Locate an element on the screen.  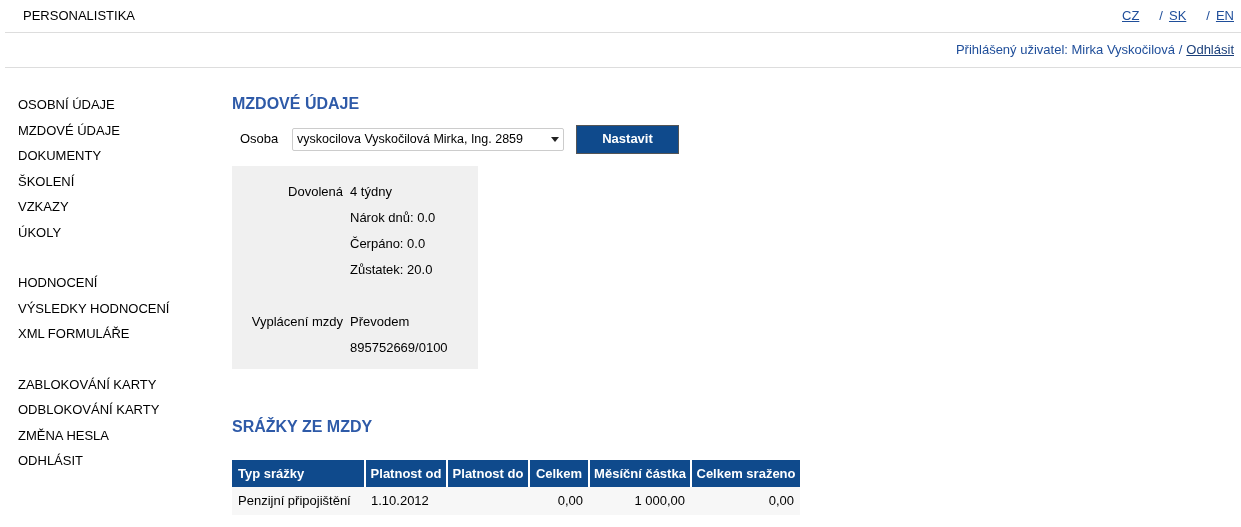
dropdown-arrow-icon is located at coordinates (555, 139).